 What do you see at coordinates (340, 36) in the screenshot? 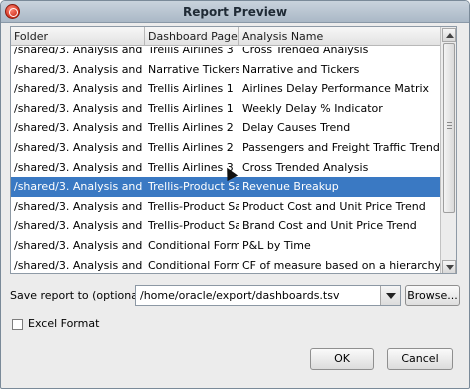
I see `column-header-analysis-name: Analysis Name` at bounding box center [340, 36].